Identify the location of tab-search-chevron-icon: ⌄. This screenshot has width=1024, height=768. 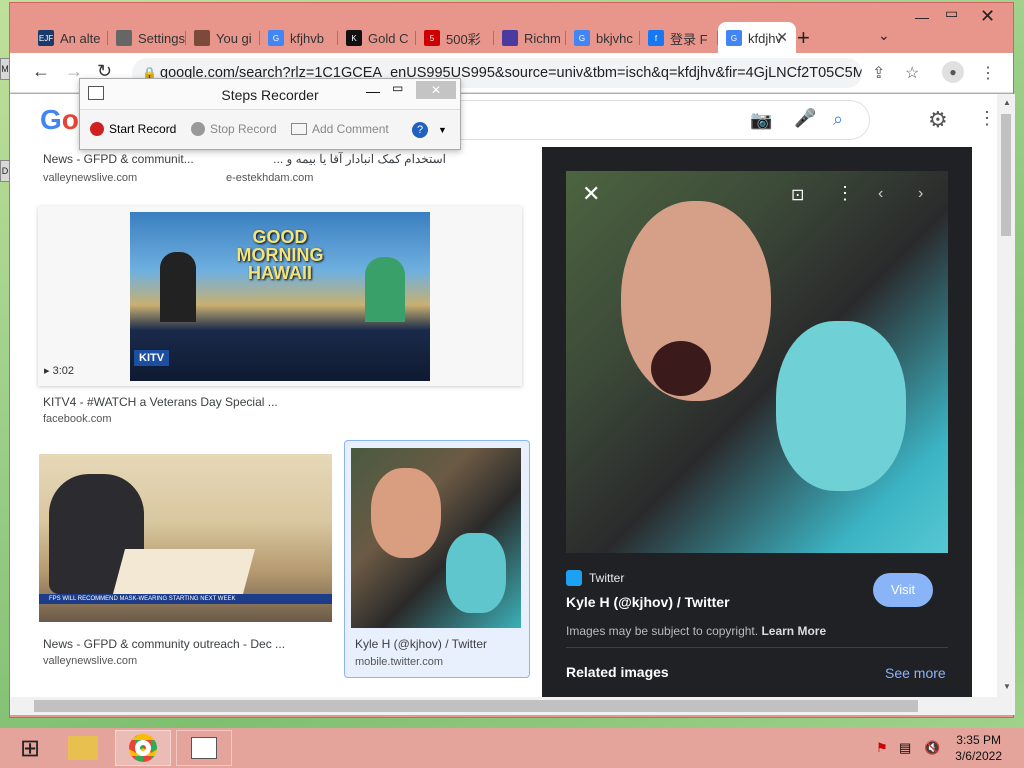
(884, 35).